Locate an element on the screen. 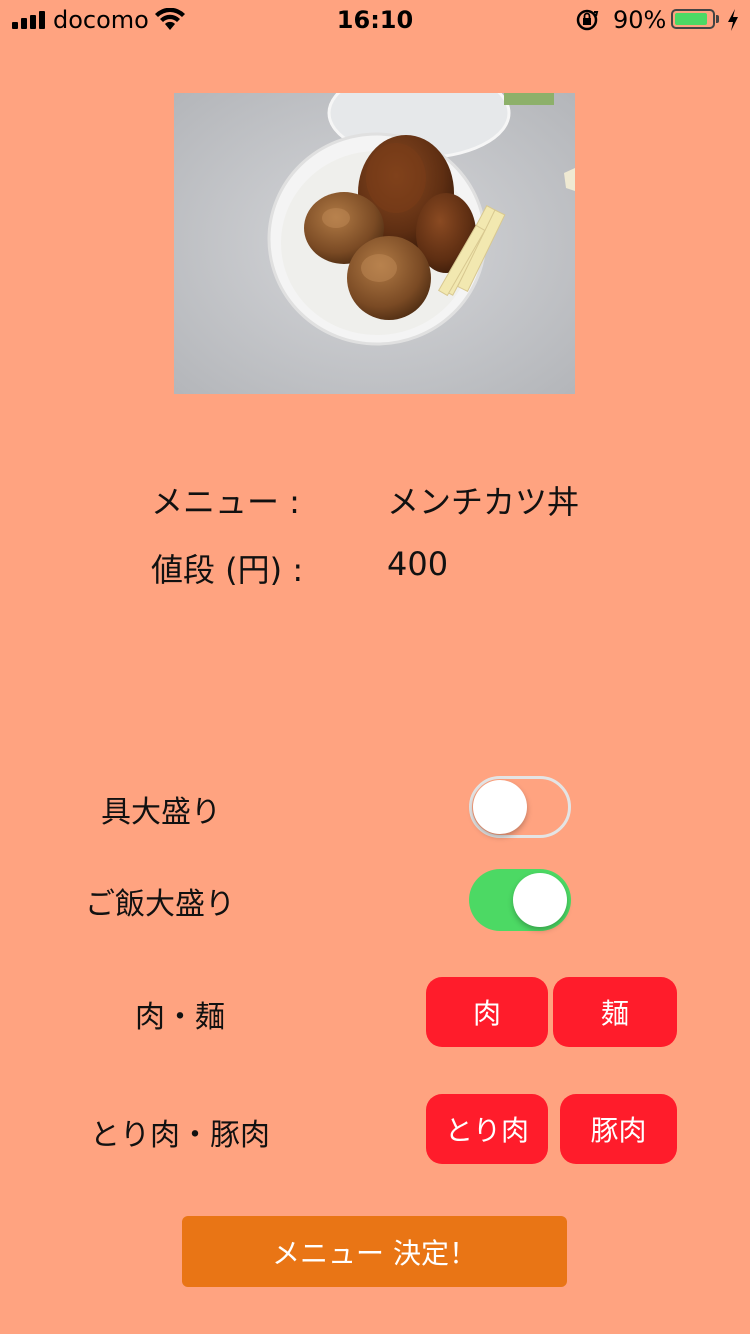 Image resolution: width=750 pixels, height=1334 pixels. extra-rice-label: ご飯大盛り is located at coordinates (160, 904).